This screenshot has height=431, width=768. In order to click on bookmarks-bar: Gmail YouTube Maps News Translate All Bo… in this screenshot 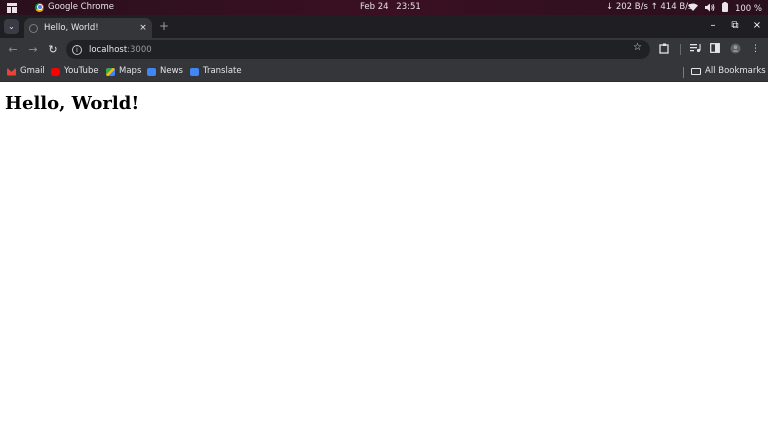, I will do `click(384, 72)`.